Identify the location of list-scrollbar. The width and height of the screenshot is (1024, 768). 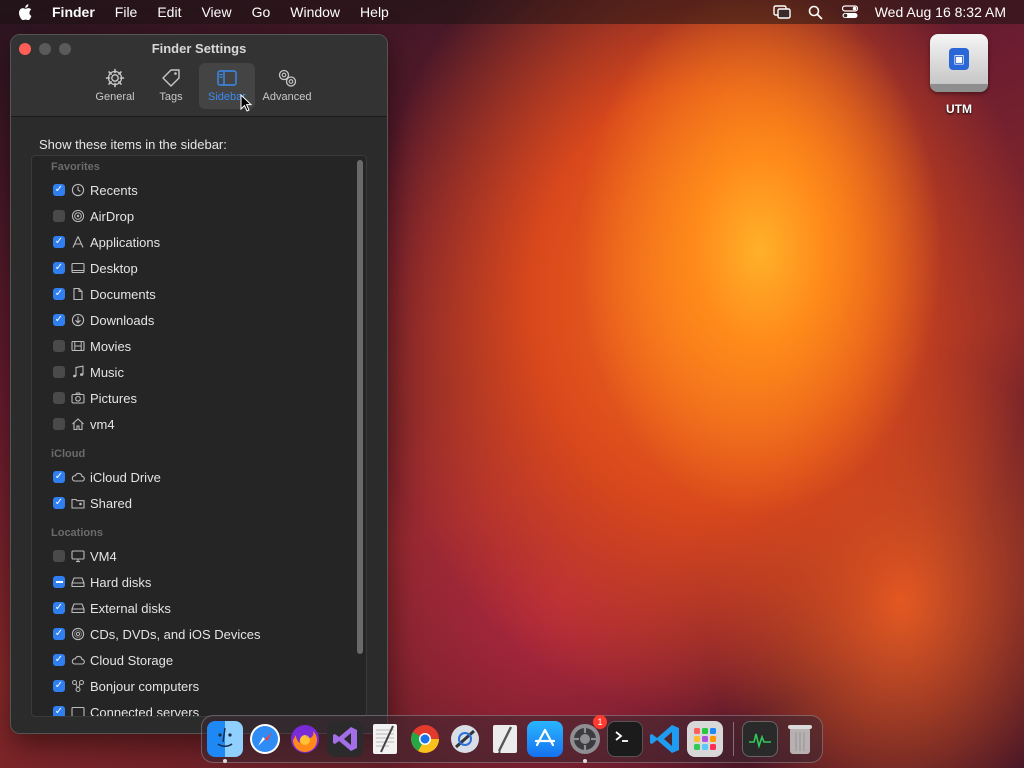
(360, 407).